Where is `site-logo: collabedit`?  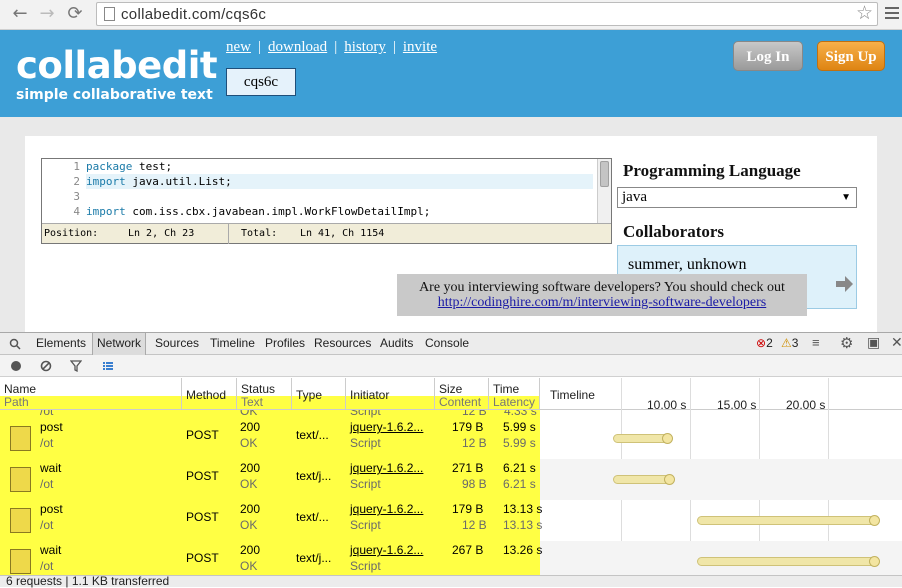 site-logo: collabedit is located at coordinates (117, 65).